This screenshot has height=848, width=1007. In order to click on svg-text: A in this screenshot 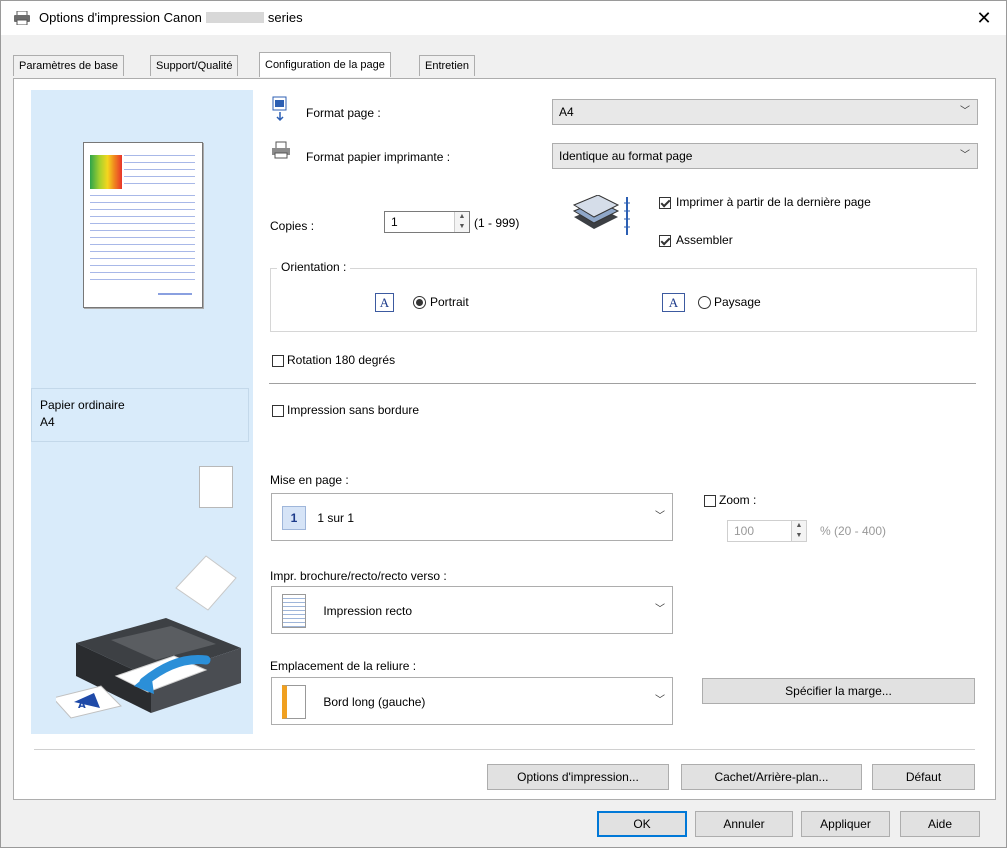, I will do `click(82, 705)`.